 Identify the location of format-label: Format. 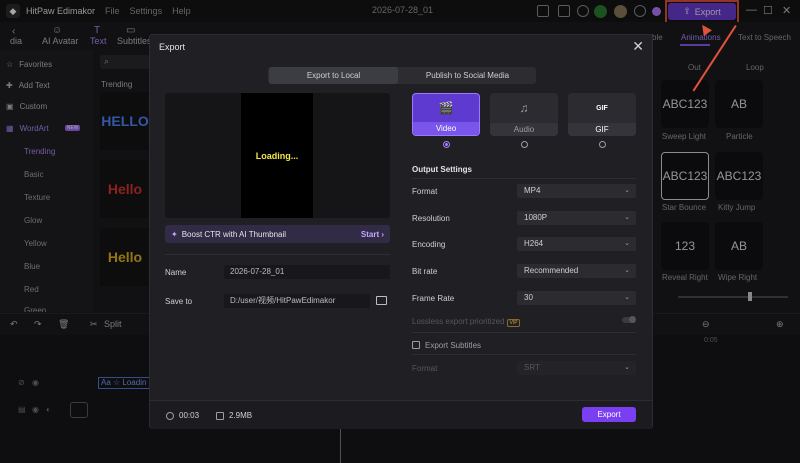
(425, 191).